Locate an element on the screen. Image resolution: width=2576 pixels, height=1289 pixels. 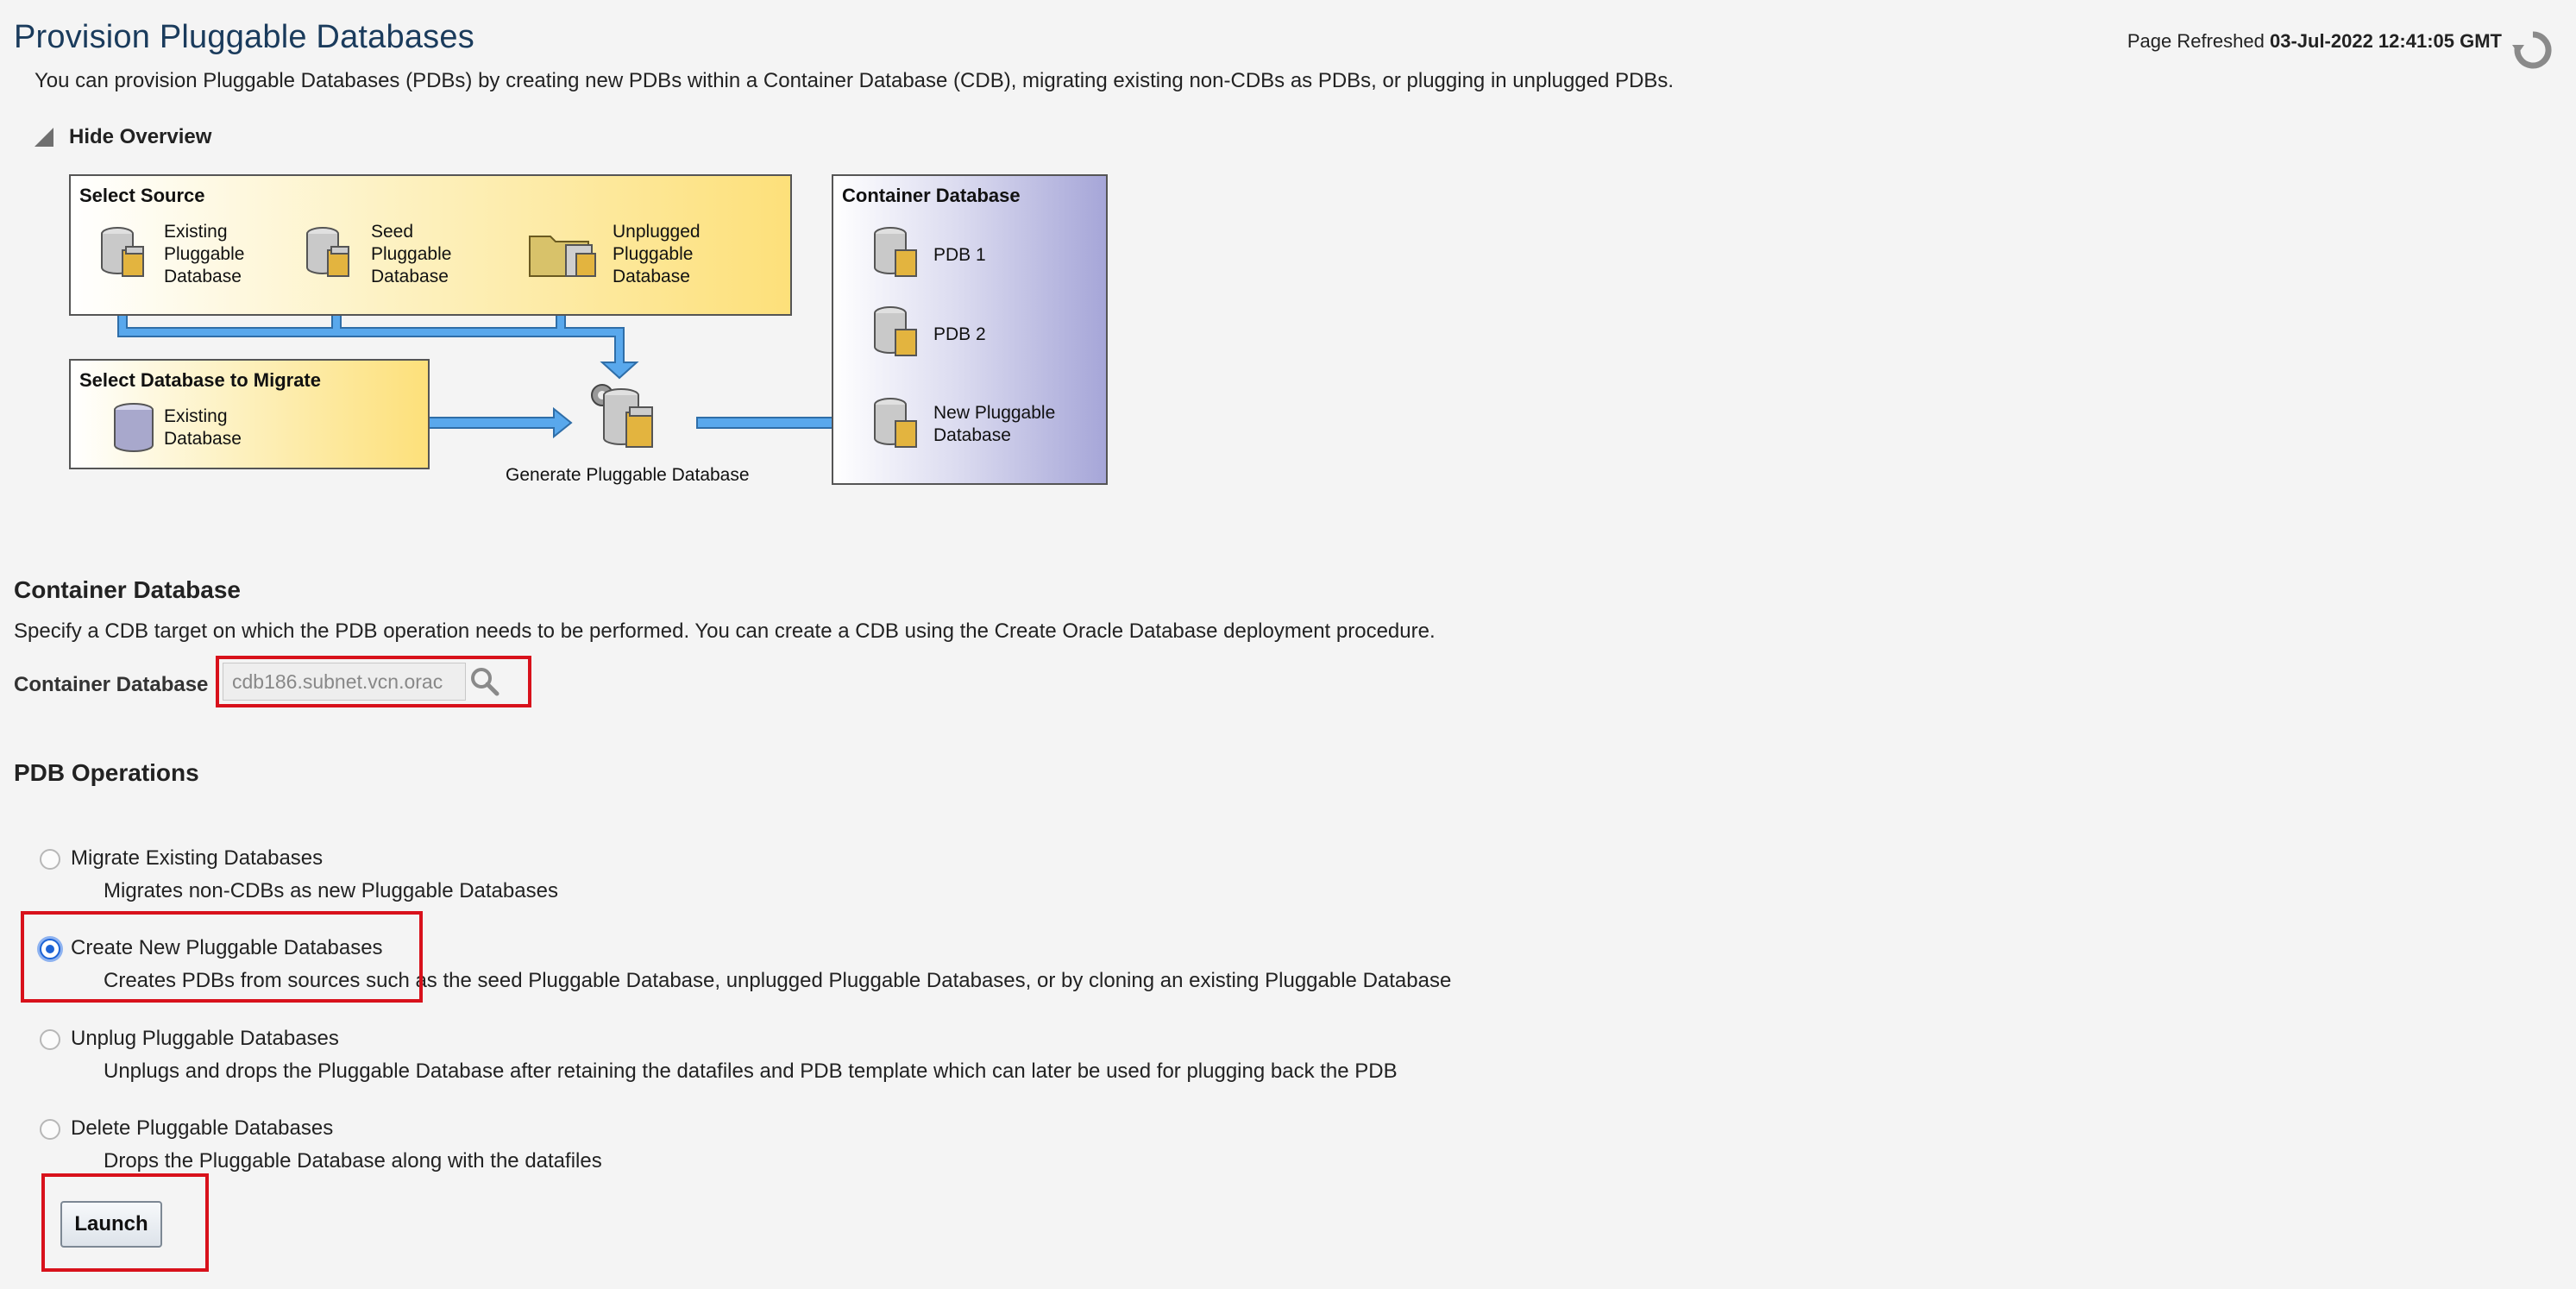
container-database-input is located at coordinates (344, 682).